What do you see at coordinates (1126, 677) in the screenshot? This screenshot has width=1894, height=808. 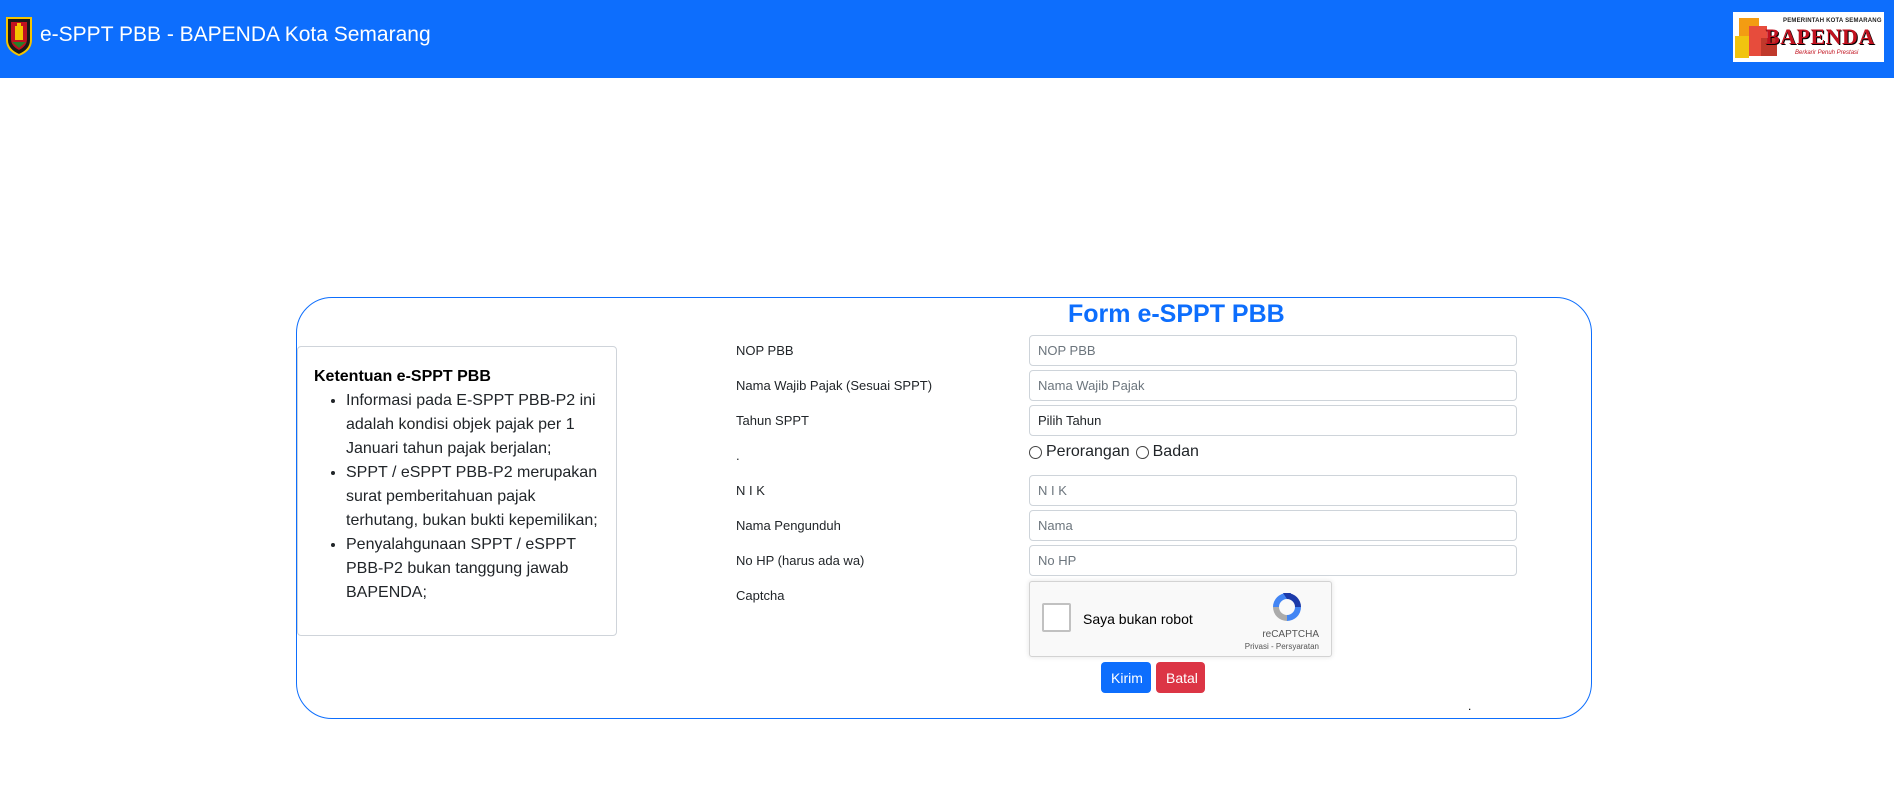 I see `submit-button: Kirim` at bounding box center [1126, 677].